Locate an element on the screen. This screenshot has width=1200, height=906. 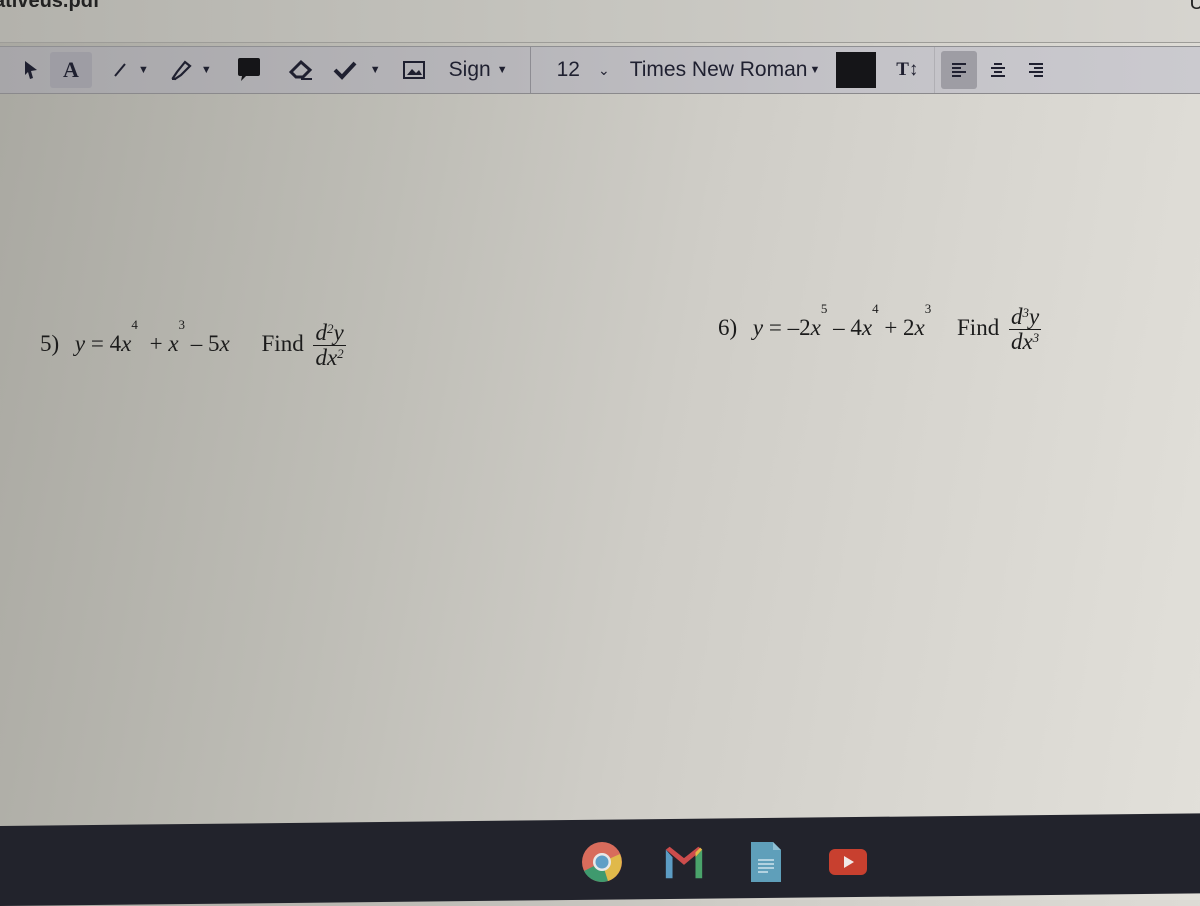
problem-number: 6) is located at coordinates (728, 327).